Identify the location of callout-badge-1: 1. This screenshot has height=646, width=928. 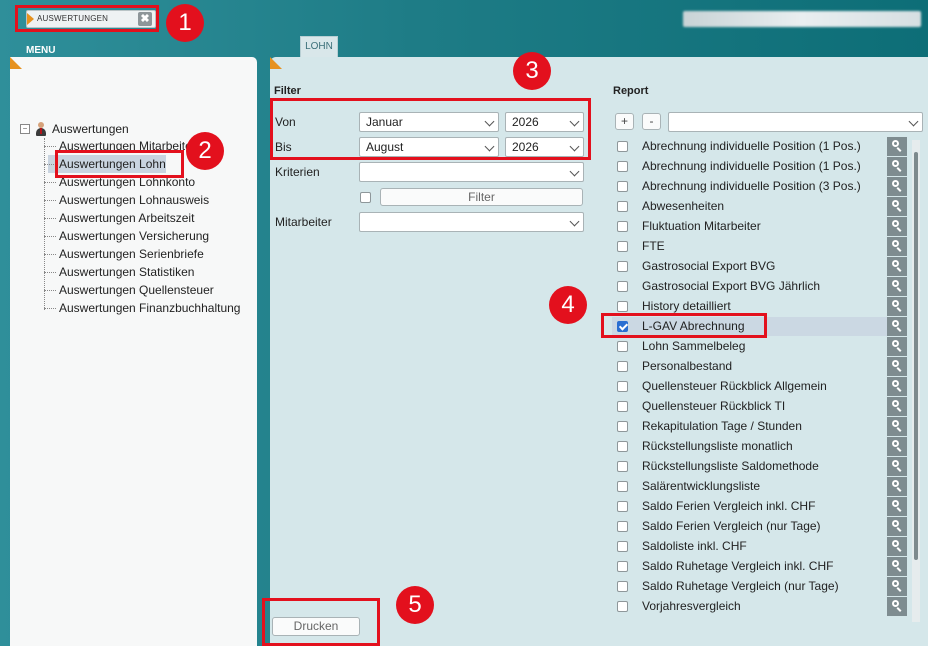
(185, 23).